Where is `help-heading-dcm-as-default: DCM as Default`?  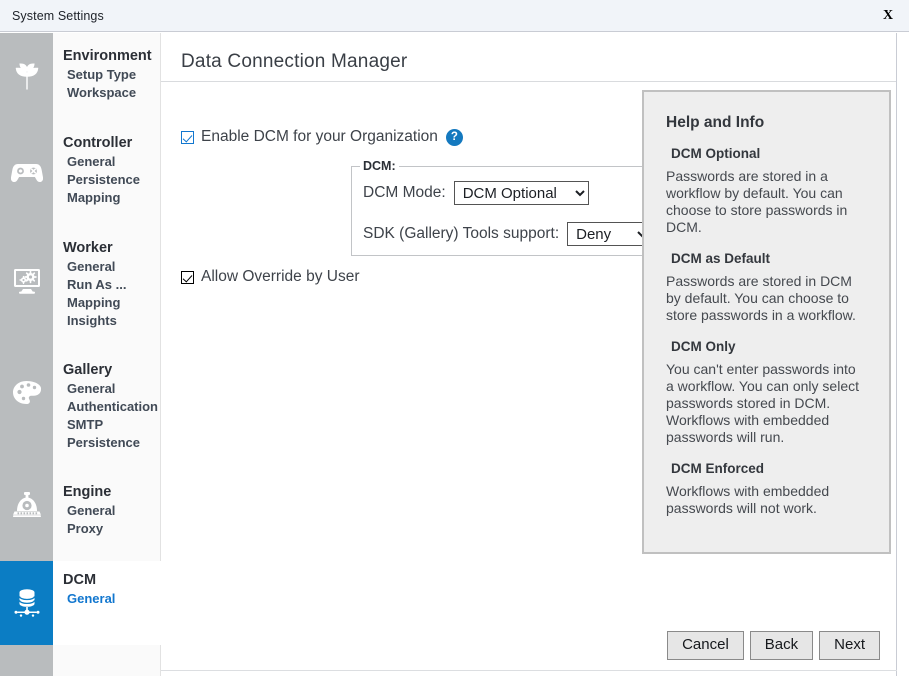 help-heading-dcm-as-default: DCM as Default is located at coordinates (721, 258).